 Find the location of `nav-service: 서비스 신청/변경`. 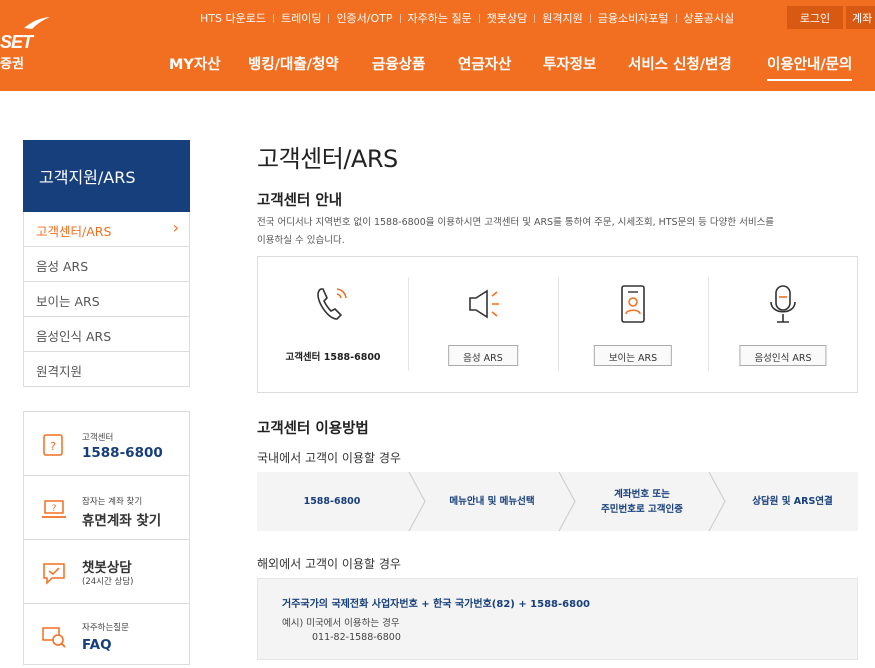

nav-service: 서비스 신청/변경 is located at coordinates (680, 63).